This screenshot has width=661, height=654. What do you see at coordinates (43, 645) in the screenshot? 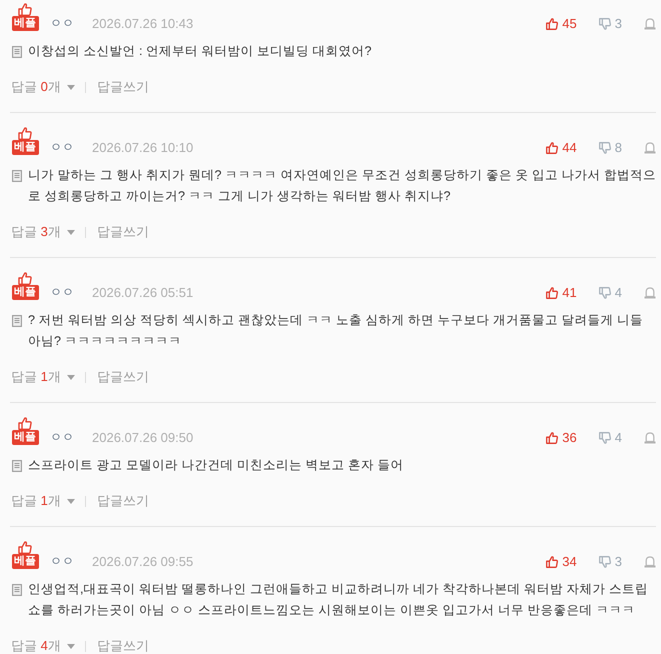
I see `replies-toggle: 답글 4개` at bounding box center [43, 645].